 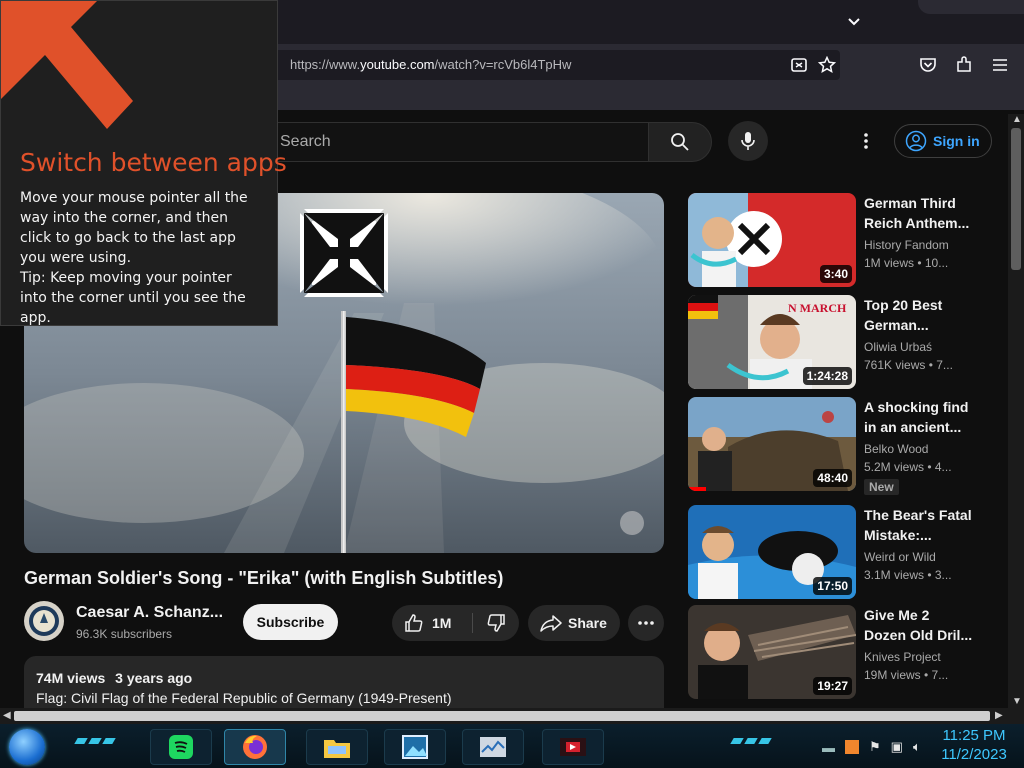 What do you see at coordinates (897, 747) in the screenshot?
I see `network-icon: ▣` at bounding box center [897, 747].